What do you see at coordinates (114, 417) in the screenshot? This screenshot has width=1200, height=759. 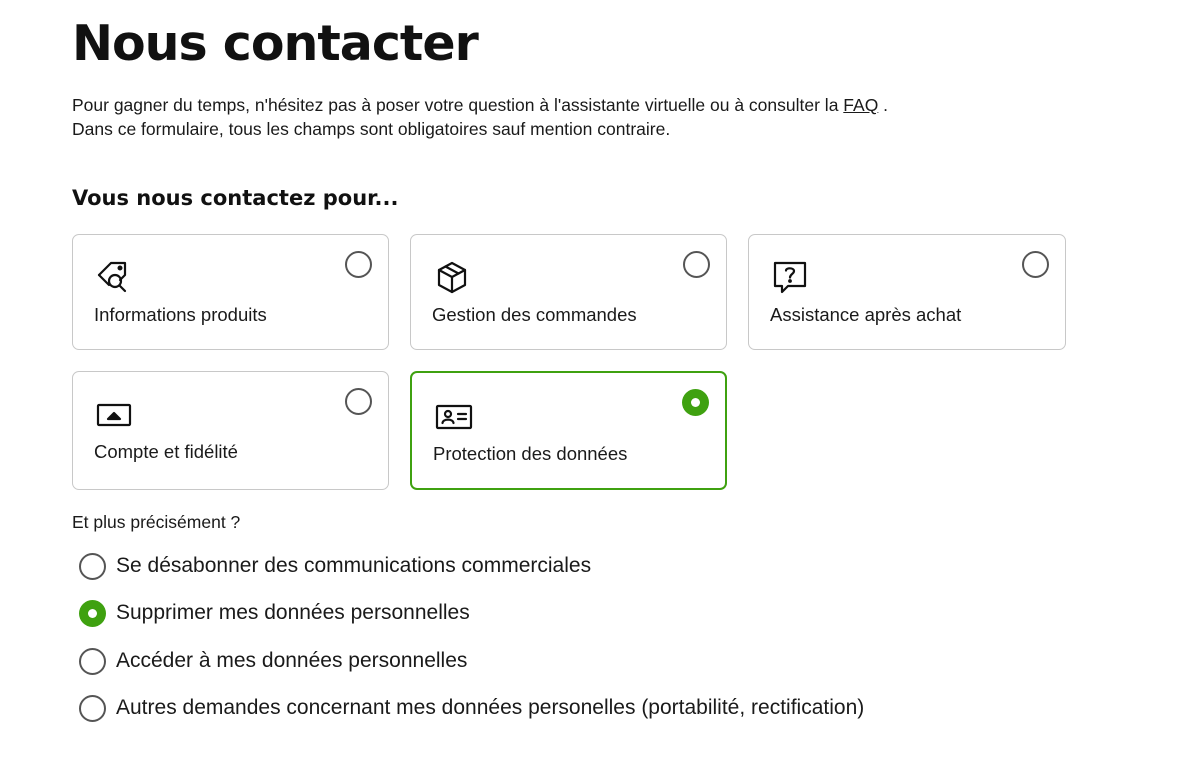 I see `account-card-icon` at bounding box center [114, 417].